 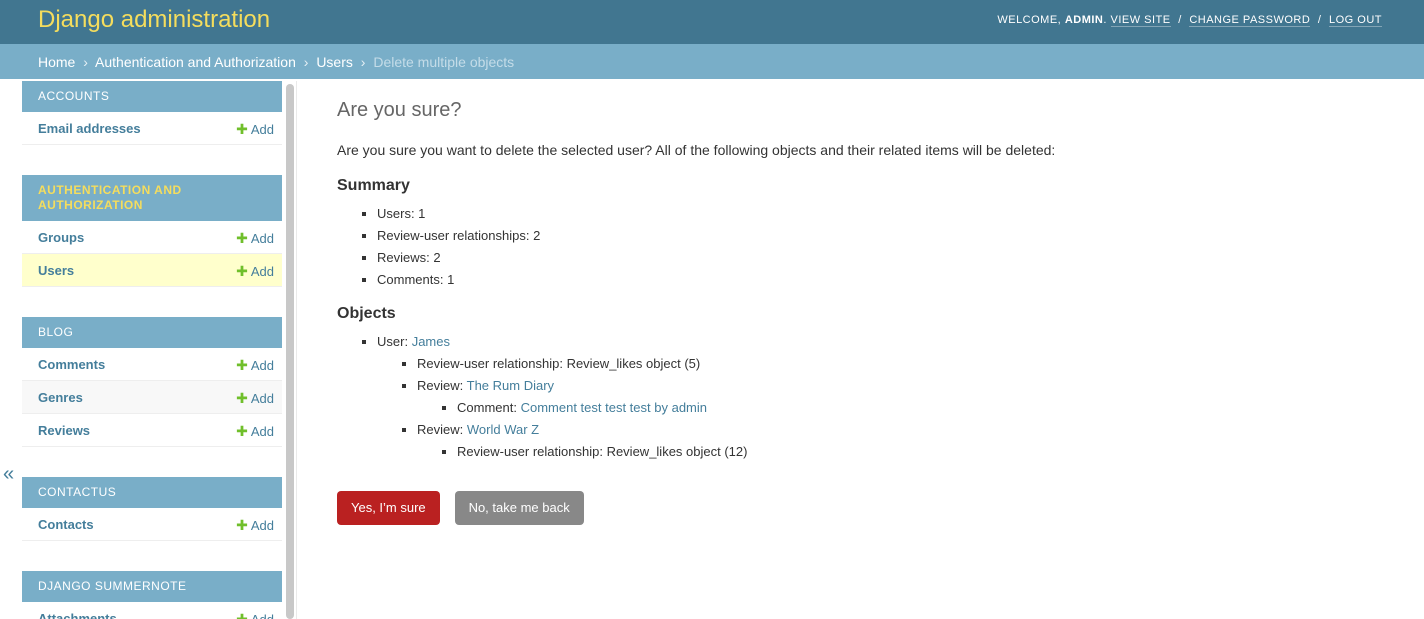 I want to click on sidebar-item-reviews: Reviews ✚ Add, so click(x=152, y=430).